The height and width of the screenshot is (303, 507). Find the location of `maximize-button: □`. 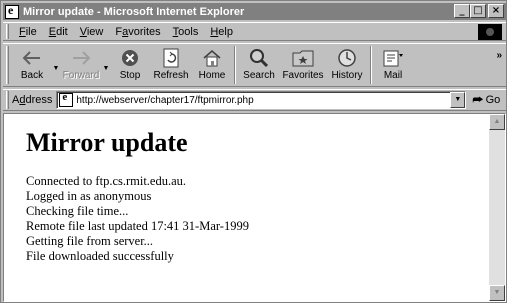

maximize-button: □ is located at coordinates (478, 11).